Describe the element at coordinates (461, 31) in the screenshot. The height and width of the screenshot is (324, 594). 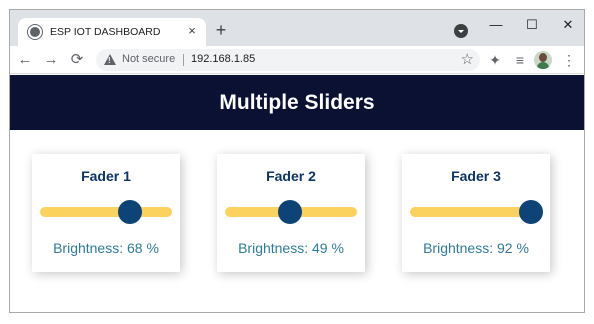
I see `tab-search-icon` at that location.